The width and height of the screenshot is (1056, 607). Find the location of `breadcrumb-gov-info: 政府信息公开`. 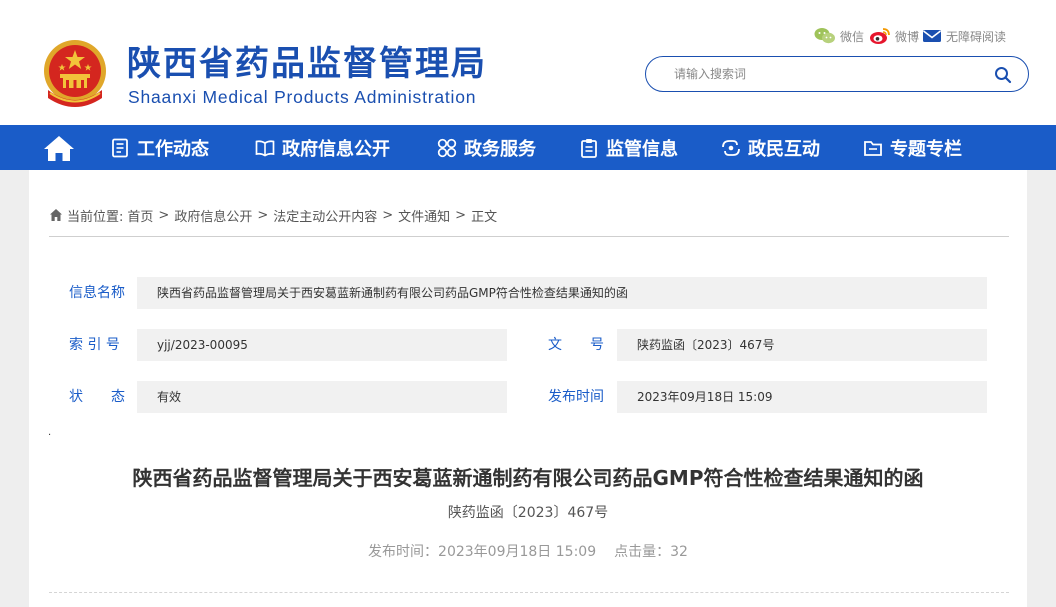

breadcrumb-gov-info: 政府信息公开 is located at coordinates (213, 215).